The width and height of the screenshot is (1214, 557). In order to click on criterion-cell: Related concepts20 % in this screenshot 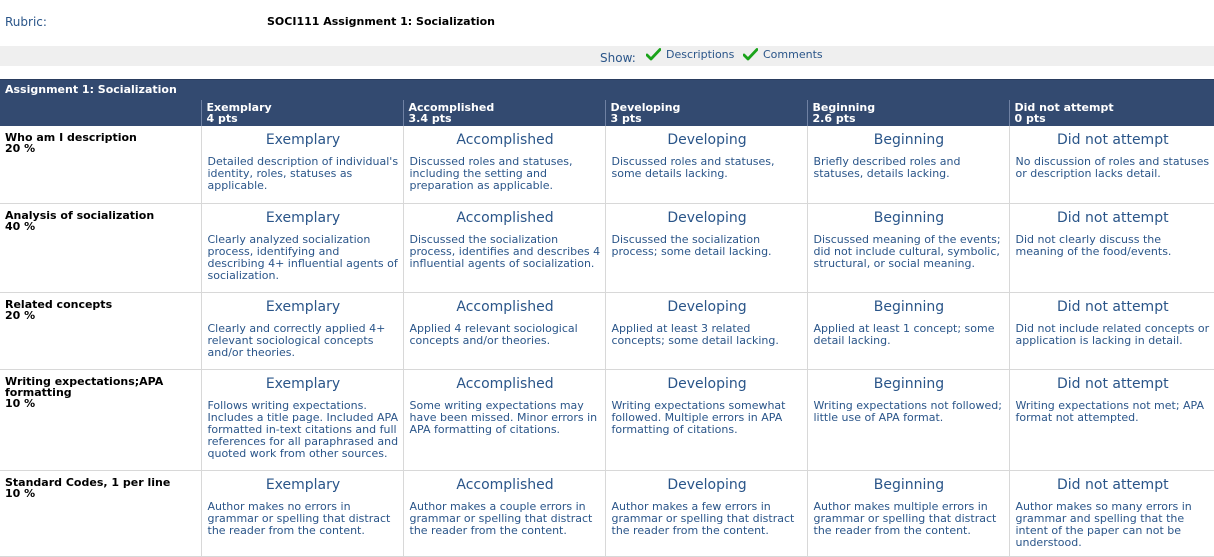, I will do `click(100, 330)`.